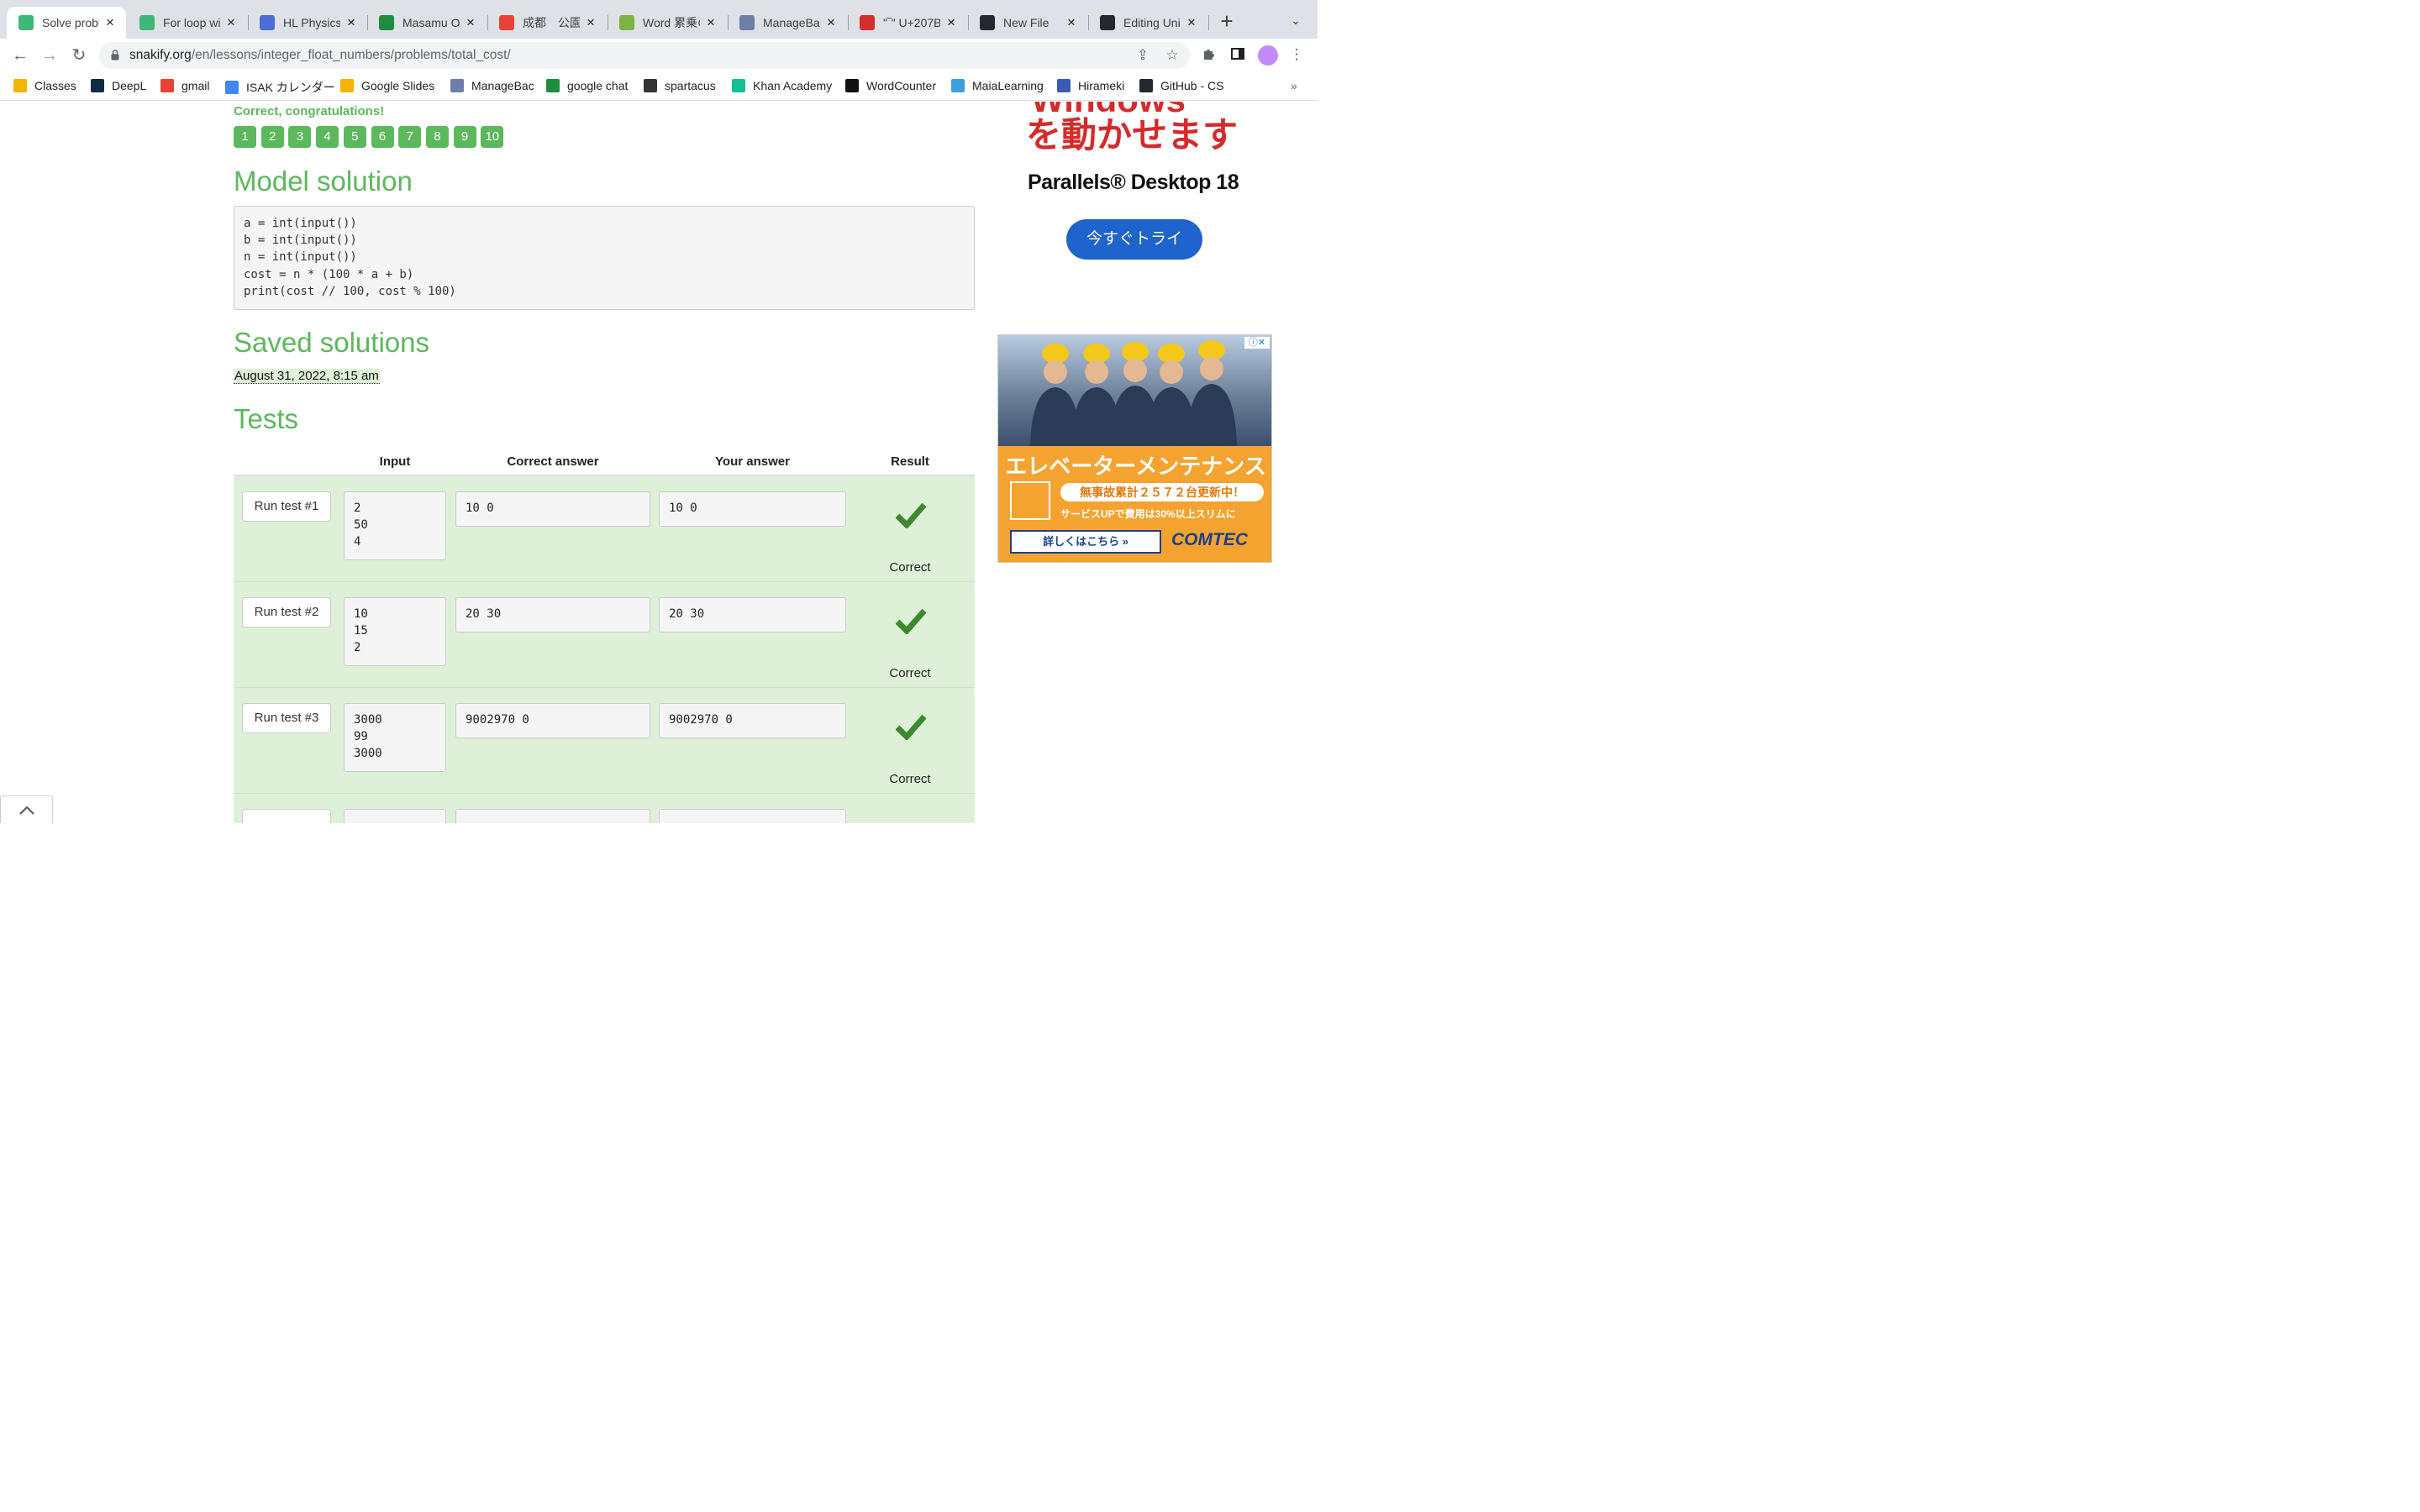  I want to click on problem-button-5: 5, so click(354, 137).